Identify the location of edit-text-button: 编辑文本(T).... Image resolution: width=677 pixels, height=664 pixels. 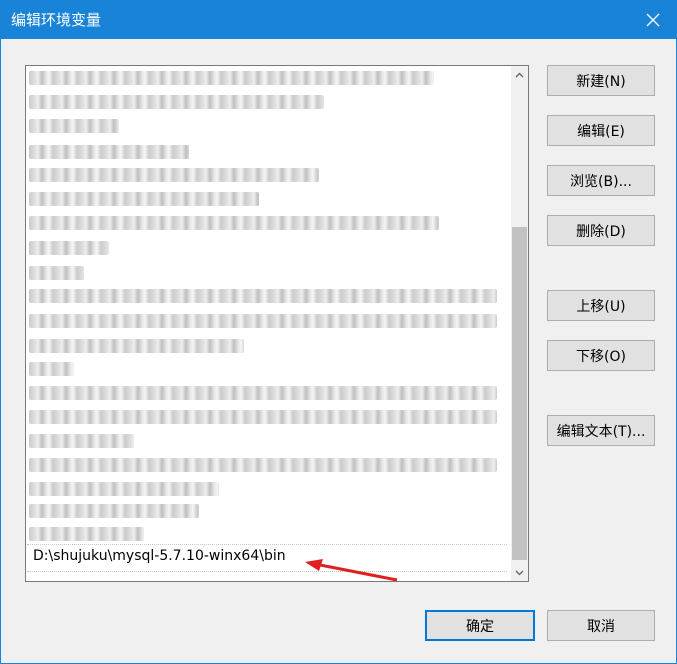
(601, 430).